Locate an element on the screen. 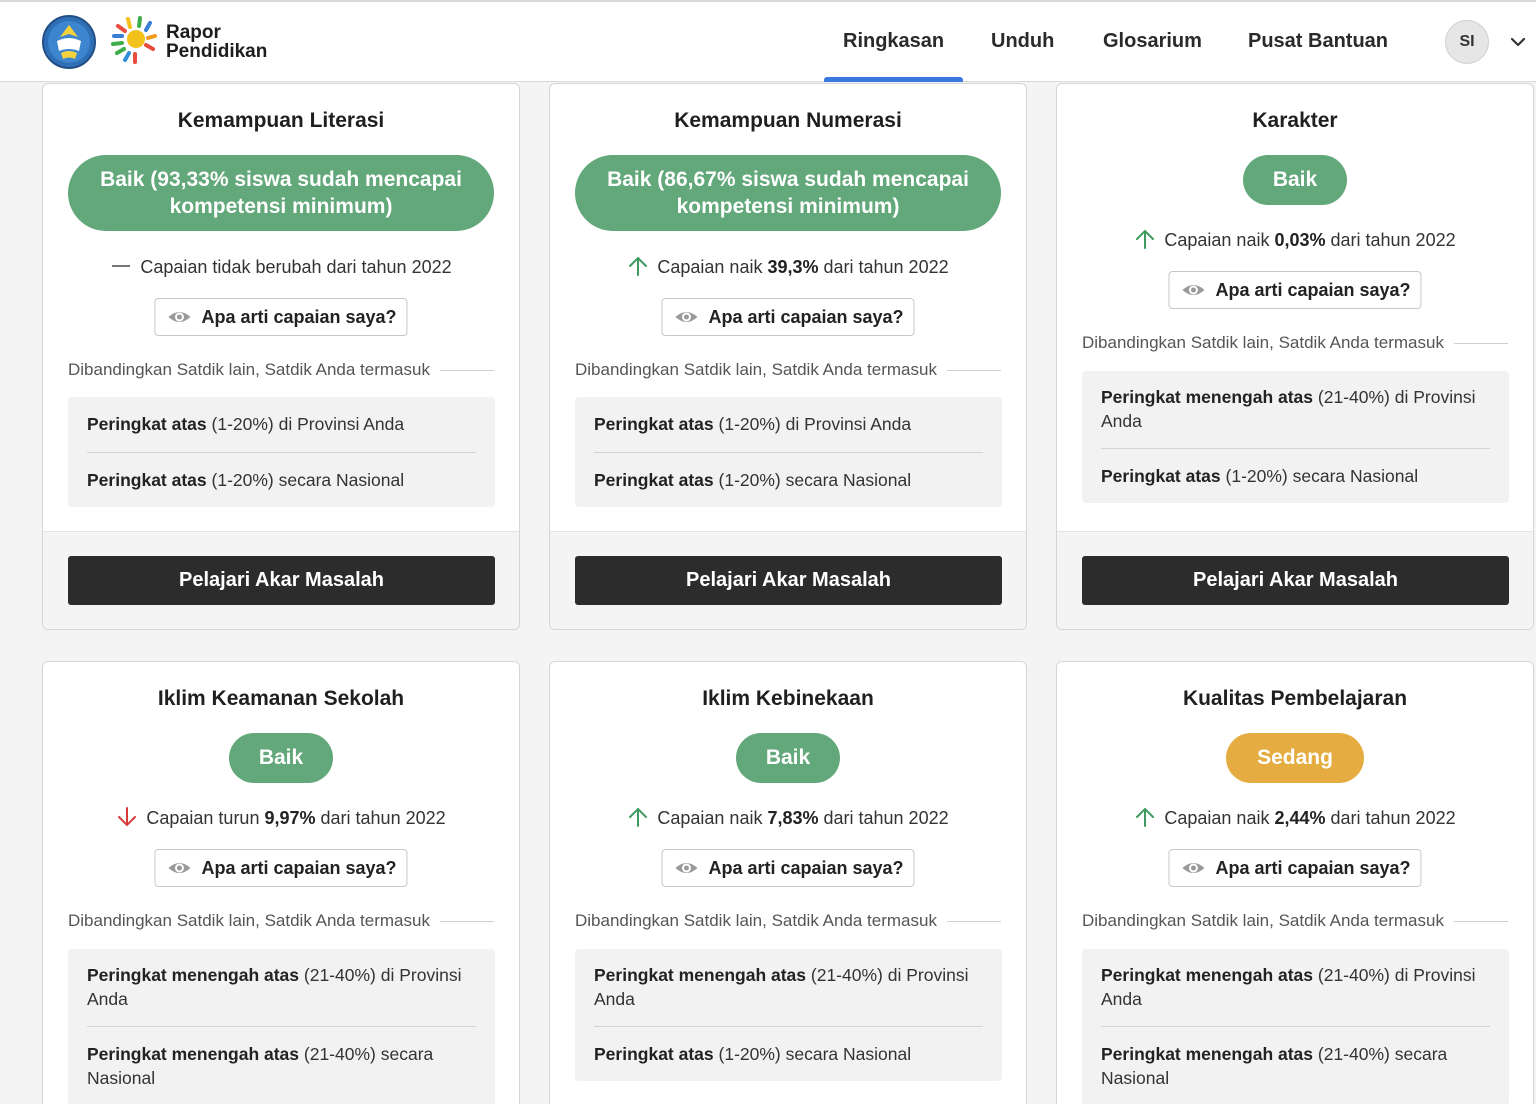  achievement-change: Capaian naik 2,44% dari tahun 2022 is located at coordinates (1295, 817).